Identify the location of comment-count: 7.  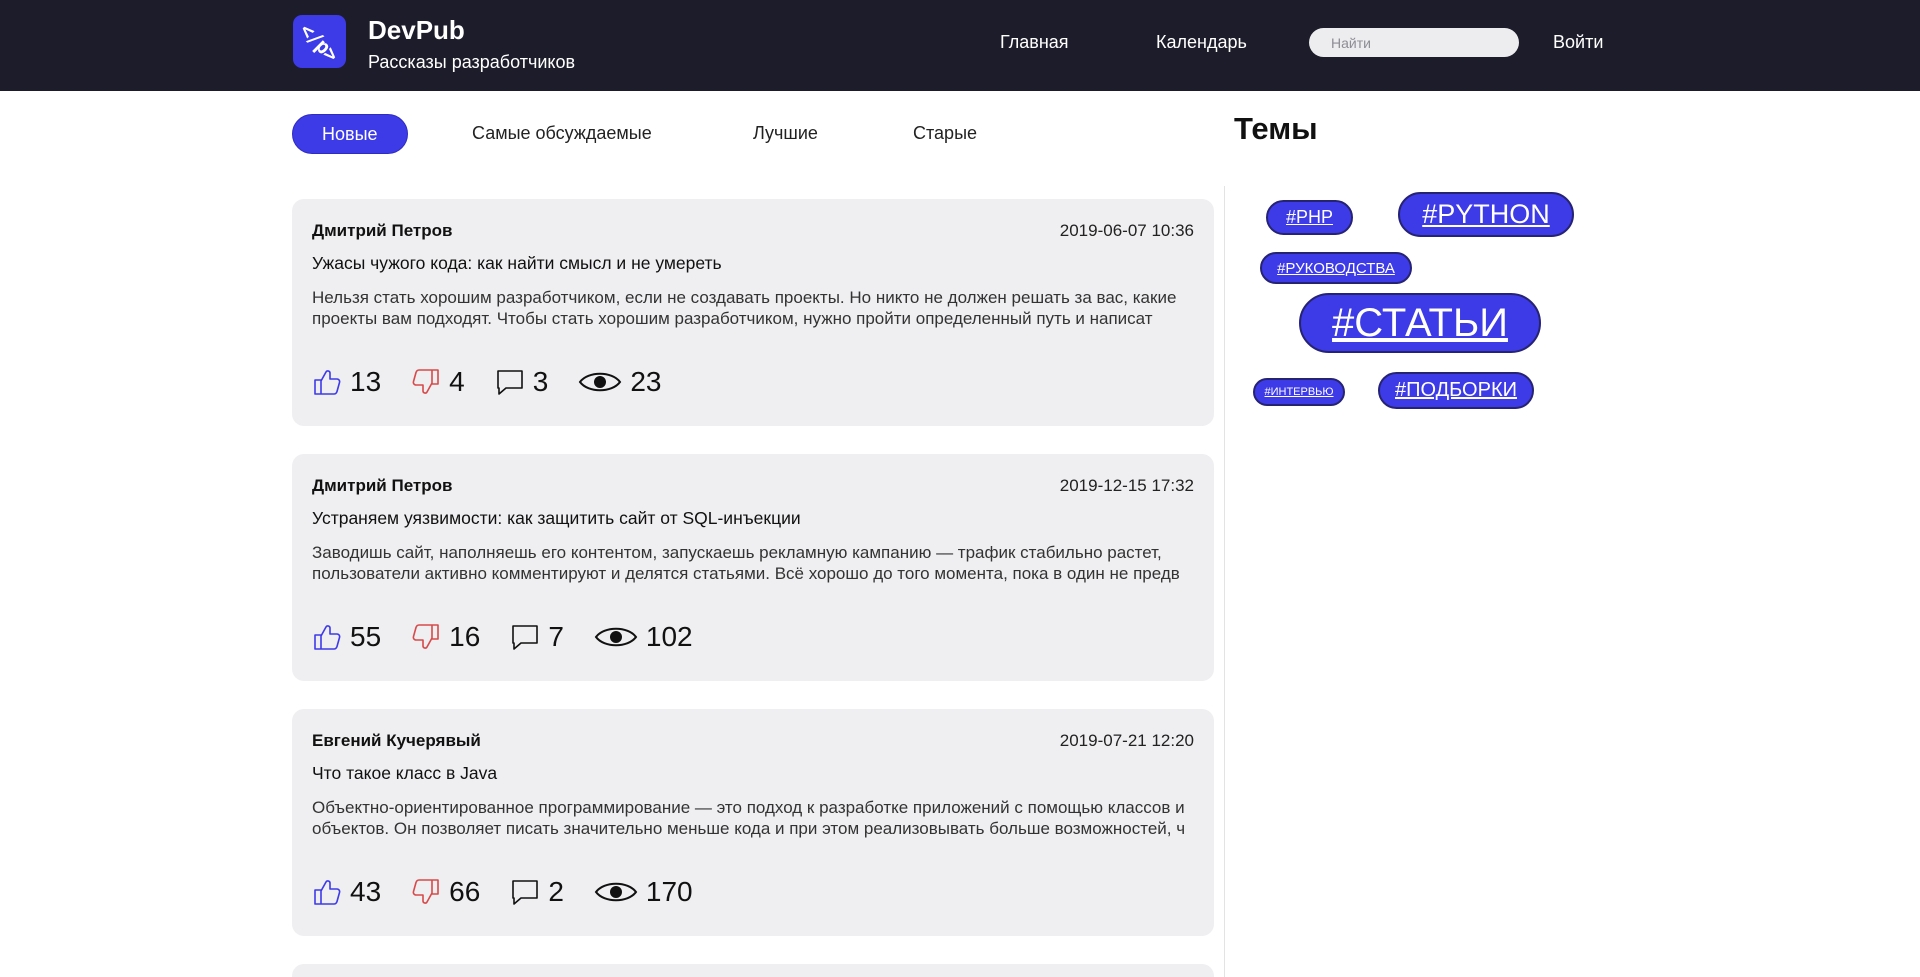
(556, 636).